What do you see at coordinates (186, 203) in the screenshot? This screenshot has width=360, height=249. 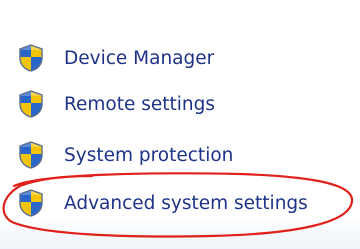 I see `task-link-label: Advanced system settings` at bounding box center [186, 203].